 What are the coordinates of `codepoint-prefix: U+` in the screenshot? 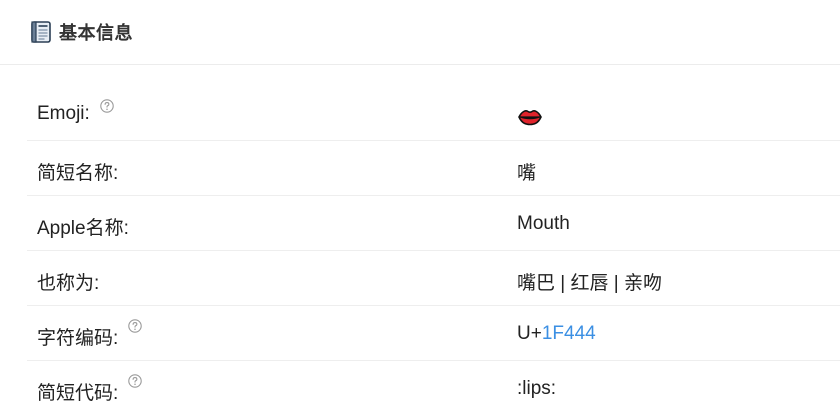 It's located at (529, 333).